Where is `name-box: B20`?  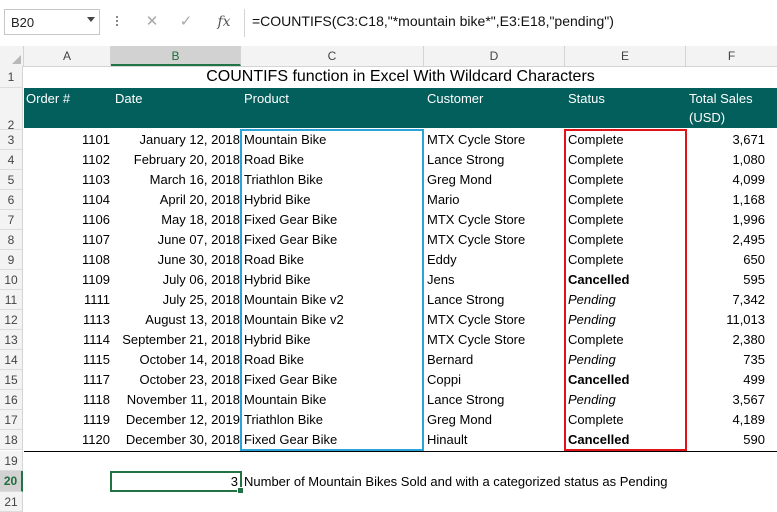 name-box: B20 is located at coordinates (52, 22).